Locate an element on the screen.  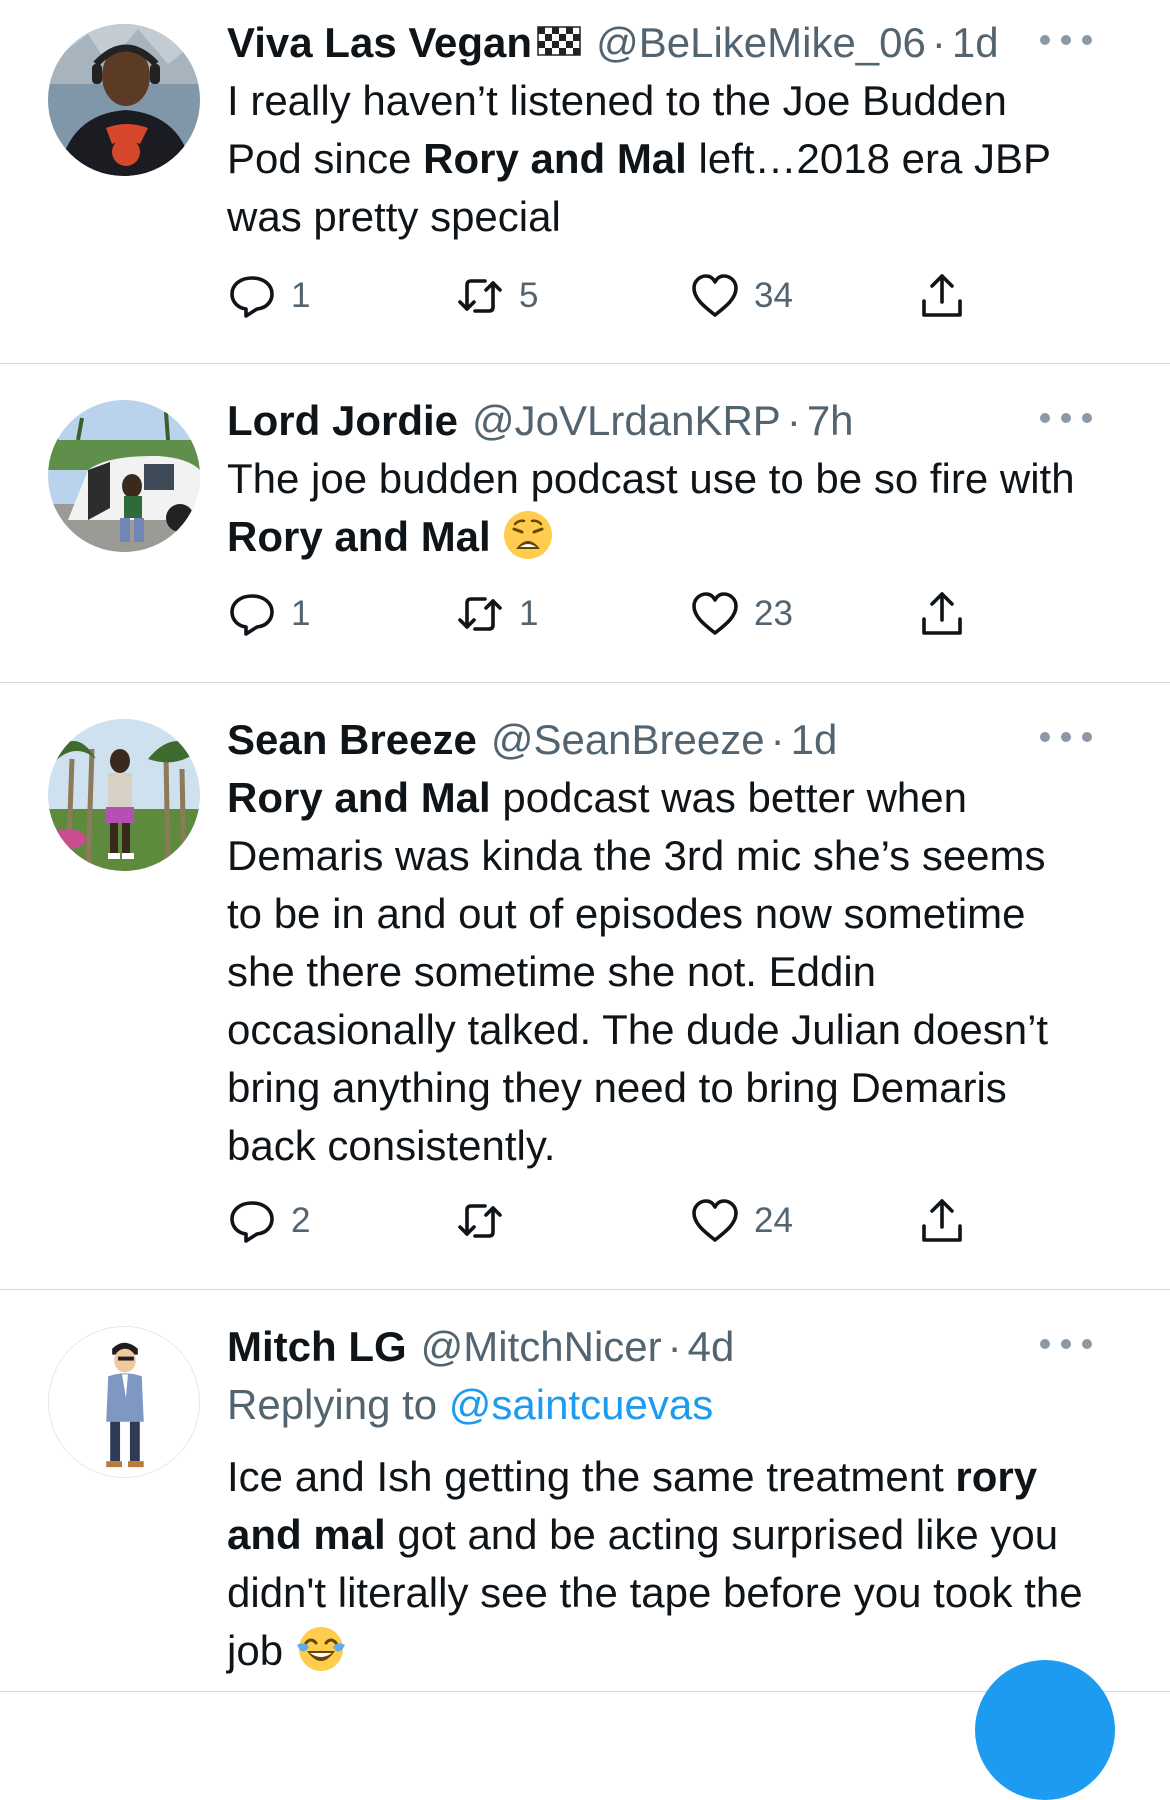
weary-face-emoji is located at coordinates (528, 535).